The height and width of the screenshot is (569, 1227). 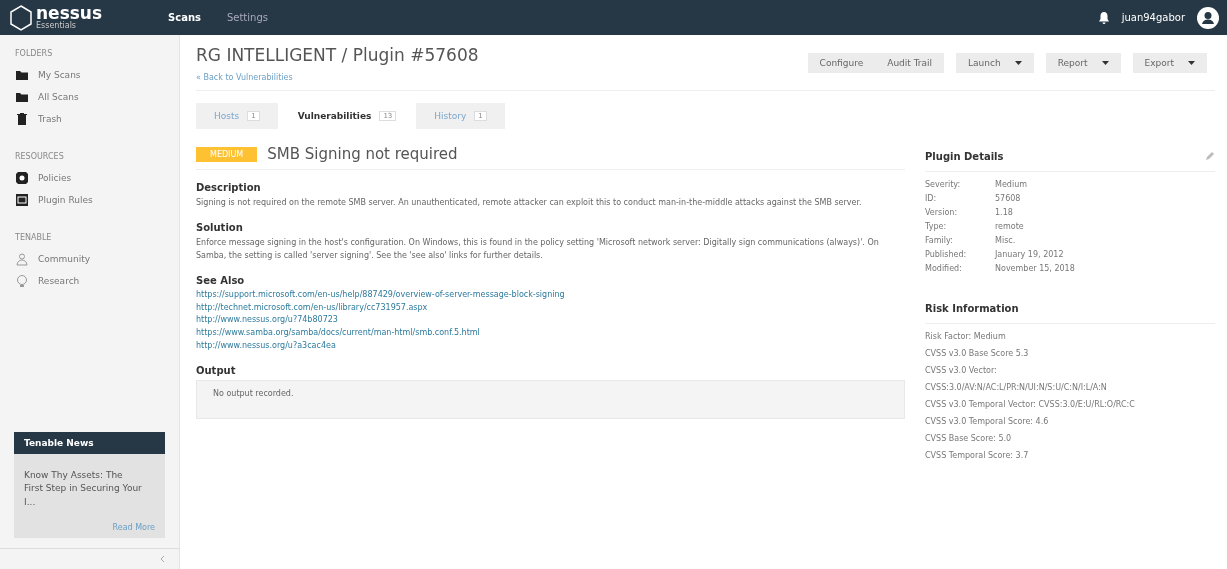 What do you see at coordinates (89, 200) in the screenshot?
I see `sidebar-item: Plugin Rules` at bounding box center [89, 200].